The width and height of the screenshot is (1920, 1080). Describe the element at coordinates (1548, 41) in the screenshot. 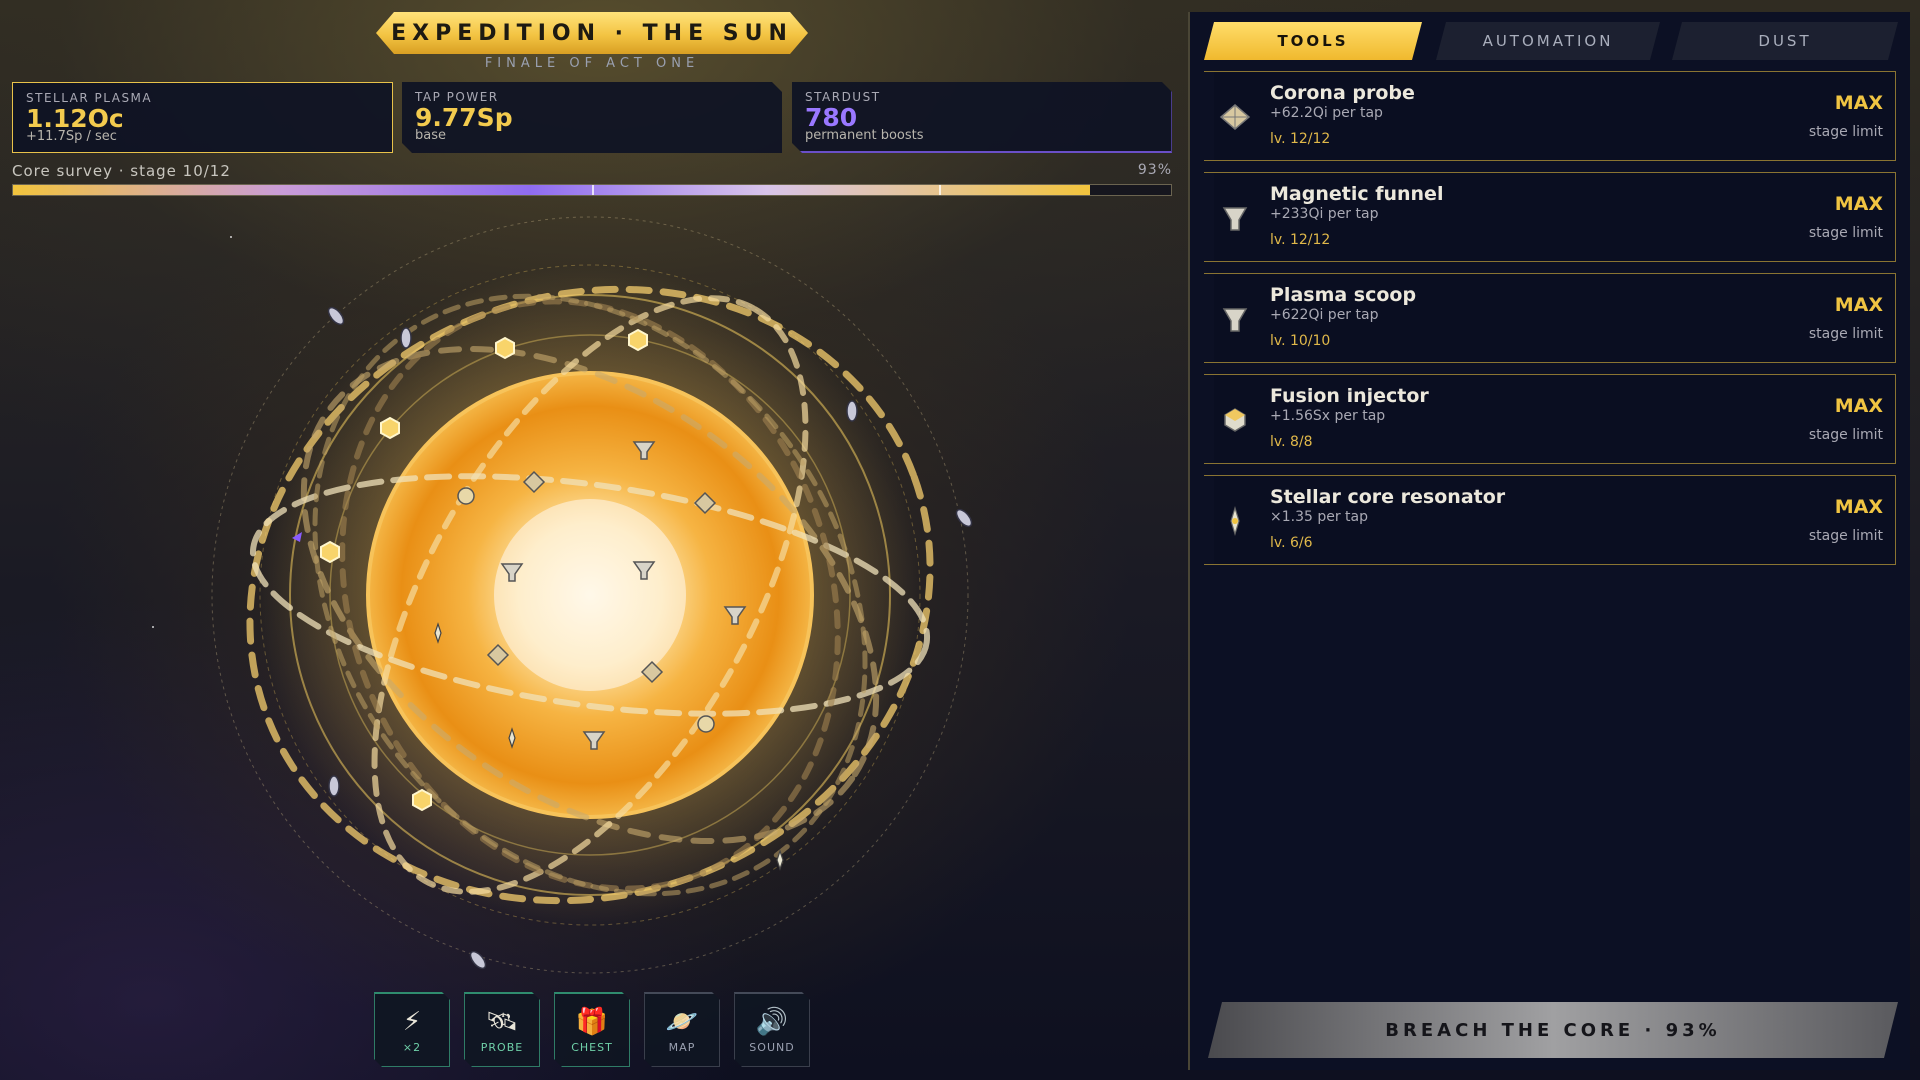

I see `tab-automation: AUTOMATION` at that location.